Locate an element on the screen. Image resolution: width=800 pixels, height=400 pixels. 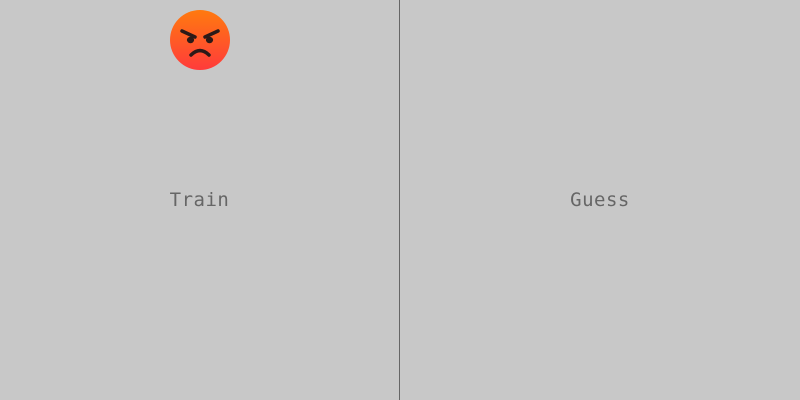
angry-face-icon is located at coordinates (200, 40).